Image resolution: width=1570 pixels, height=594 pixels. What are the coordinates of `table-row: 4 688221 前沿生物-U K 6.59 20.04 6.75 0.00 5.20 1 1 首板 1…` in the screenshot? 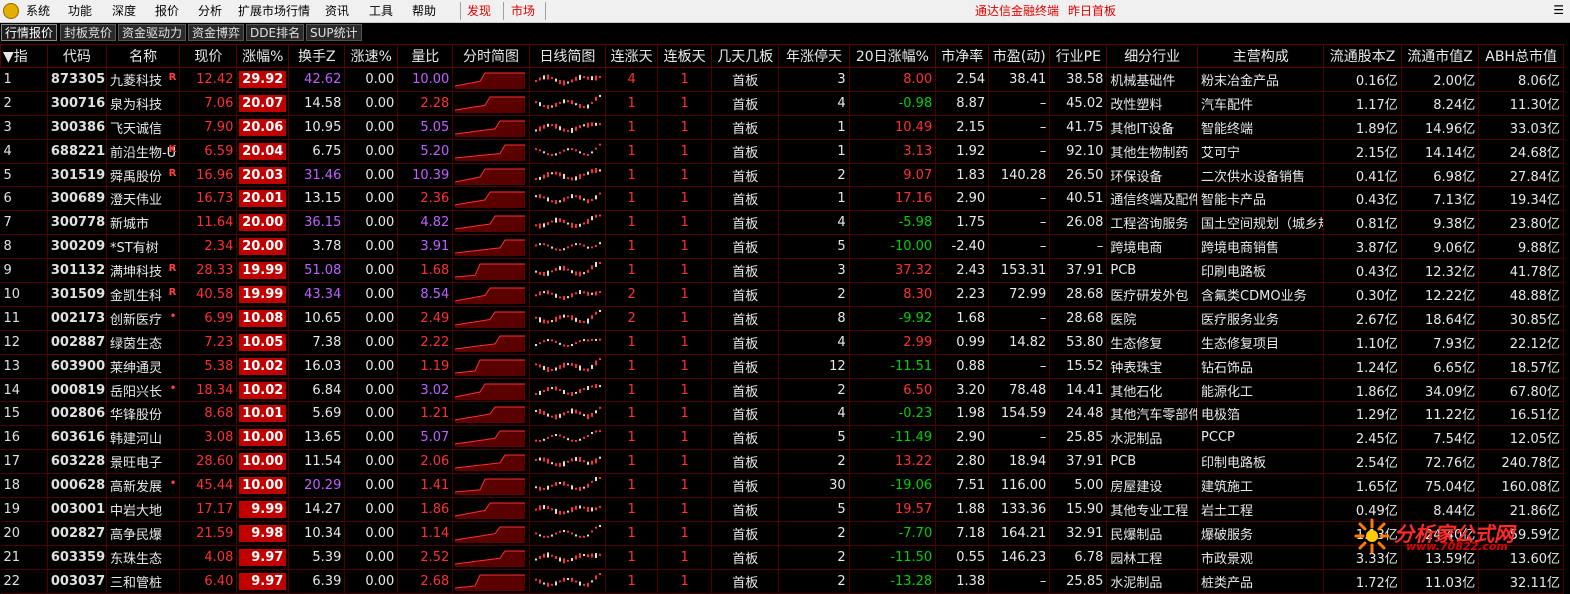 It's located at (782, 151).